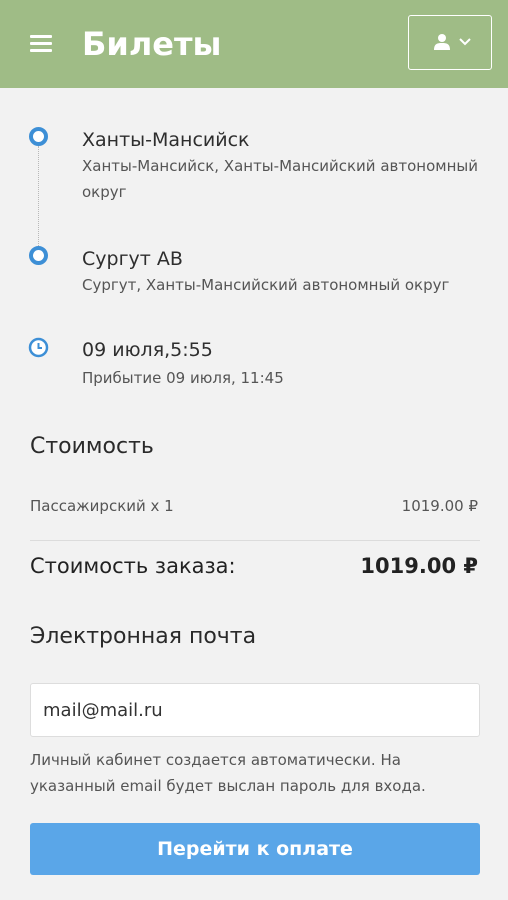 The width and height of the screenshot is (508, 900). I want to click on route-line, so click(38, 200).